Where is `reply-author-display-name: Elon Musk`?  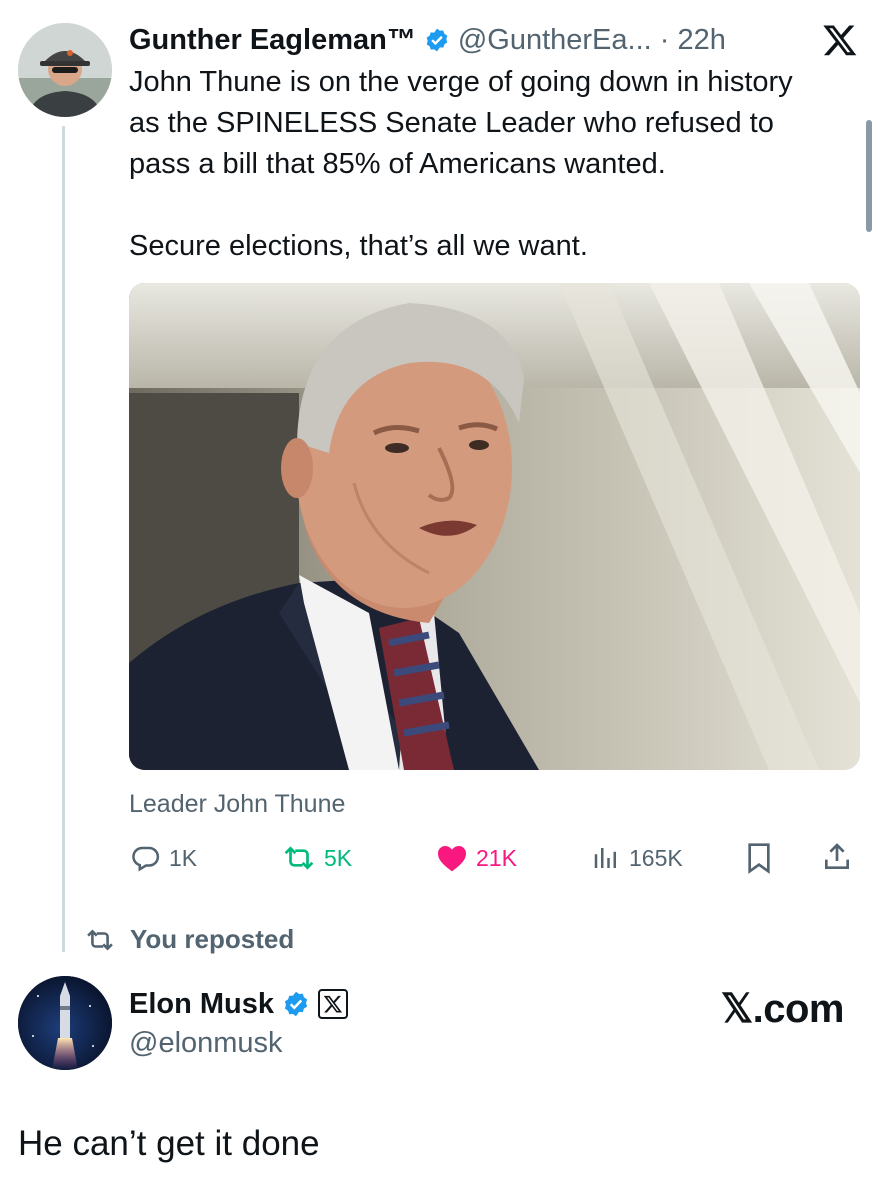
reply-author-display-name: Elon Musk is located at coordinates (201, 1004).